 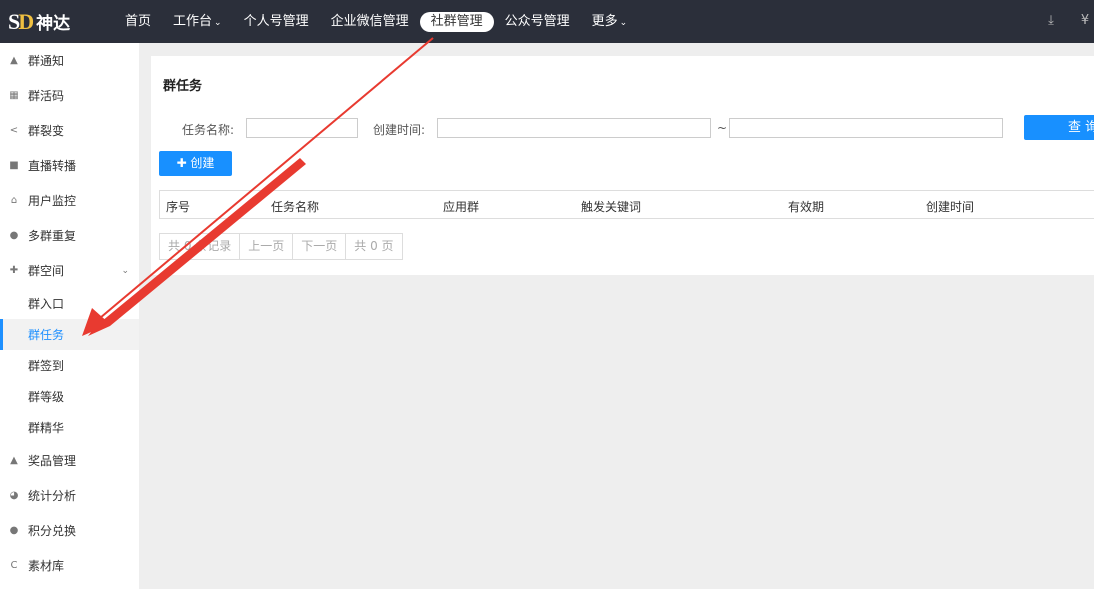 I want to click on home-icon: ⌂, so click(x=14, y=200).